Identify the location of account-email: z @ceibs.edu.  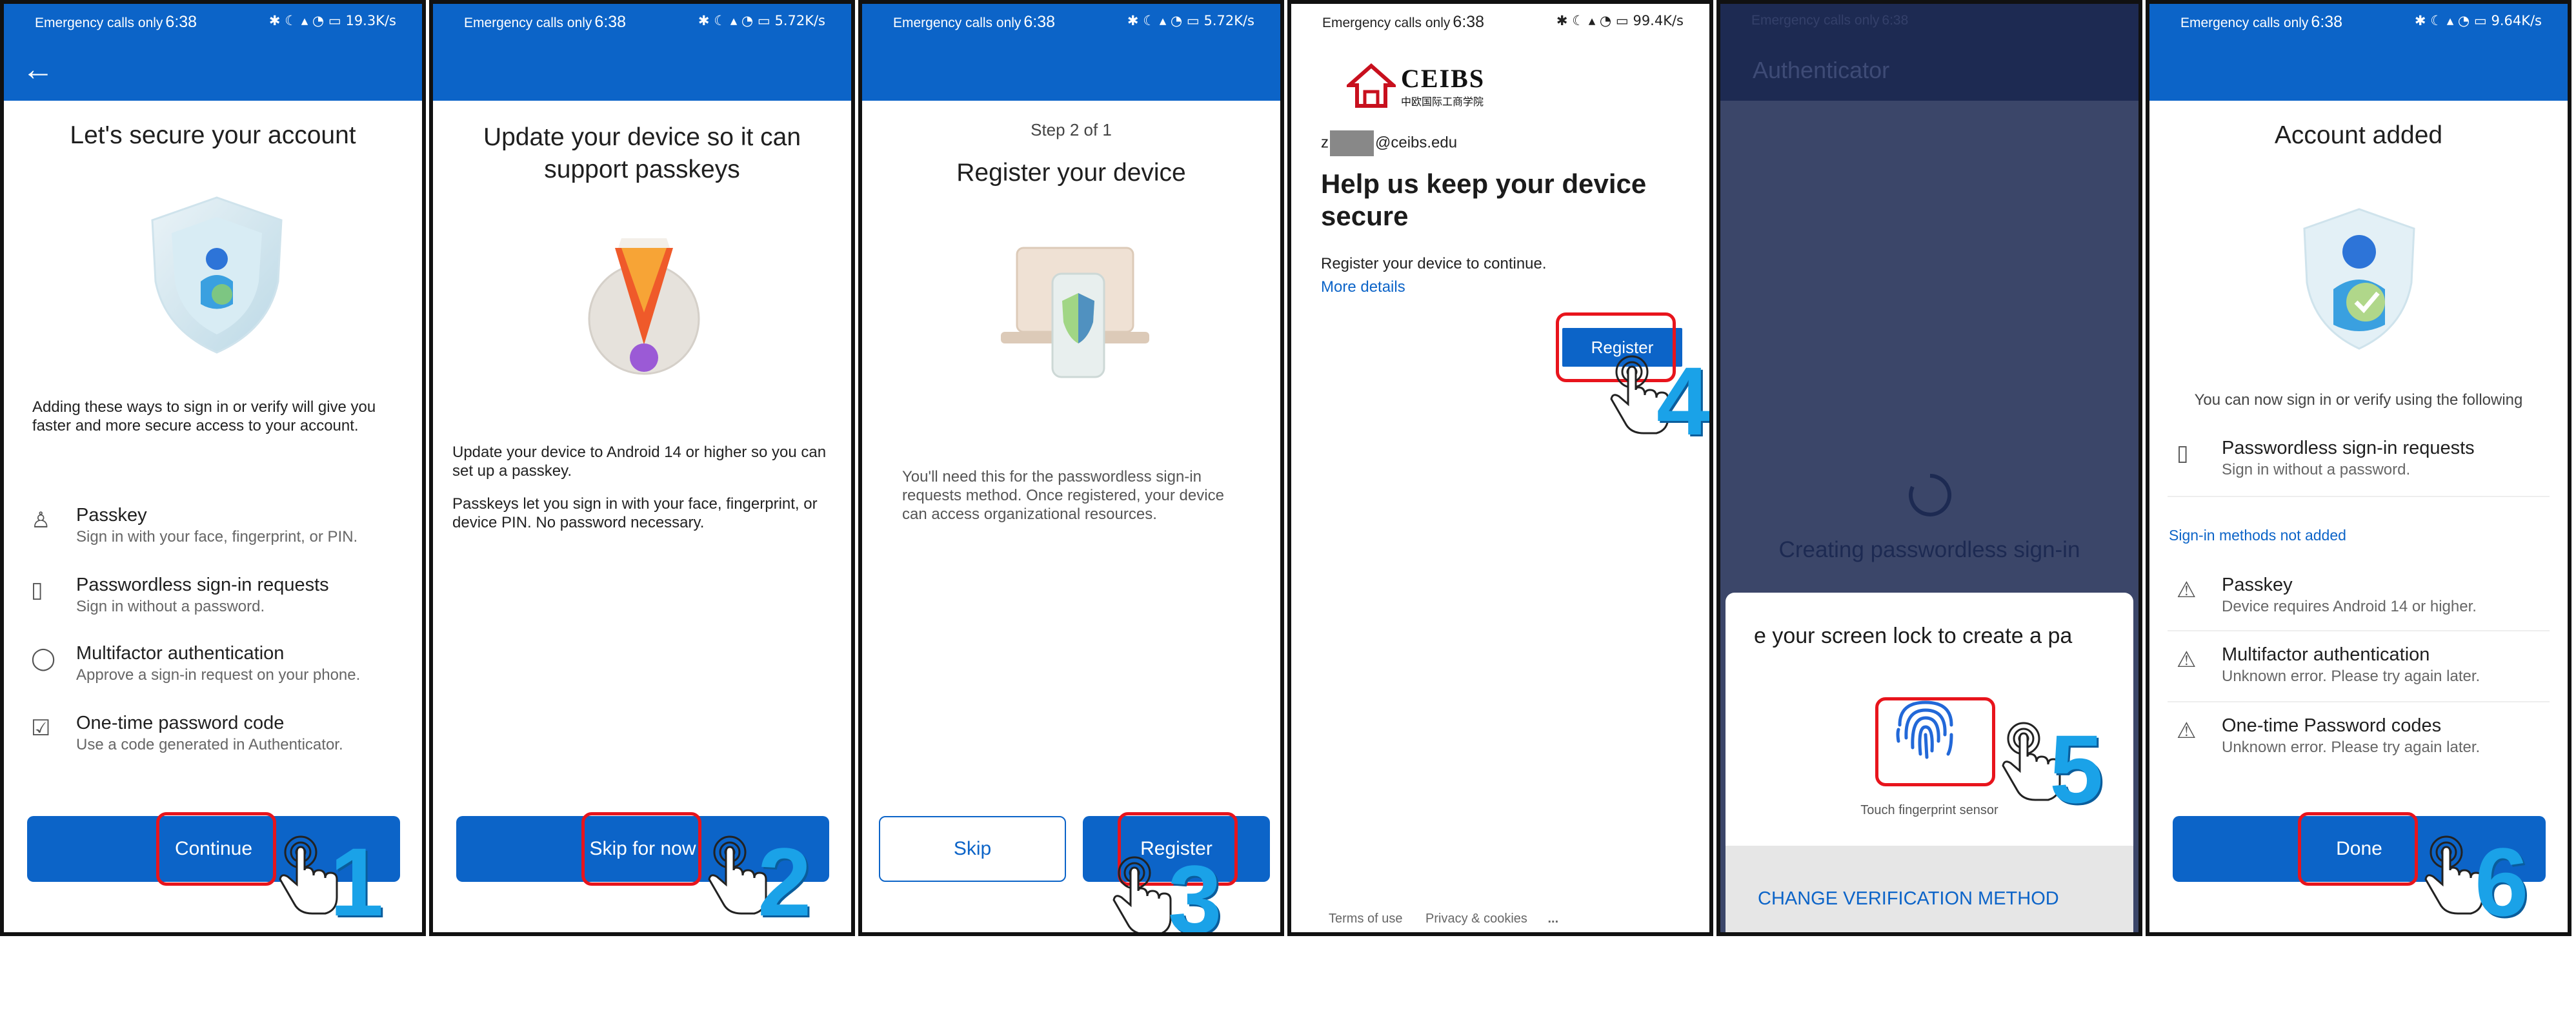
(1389, 143).